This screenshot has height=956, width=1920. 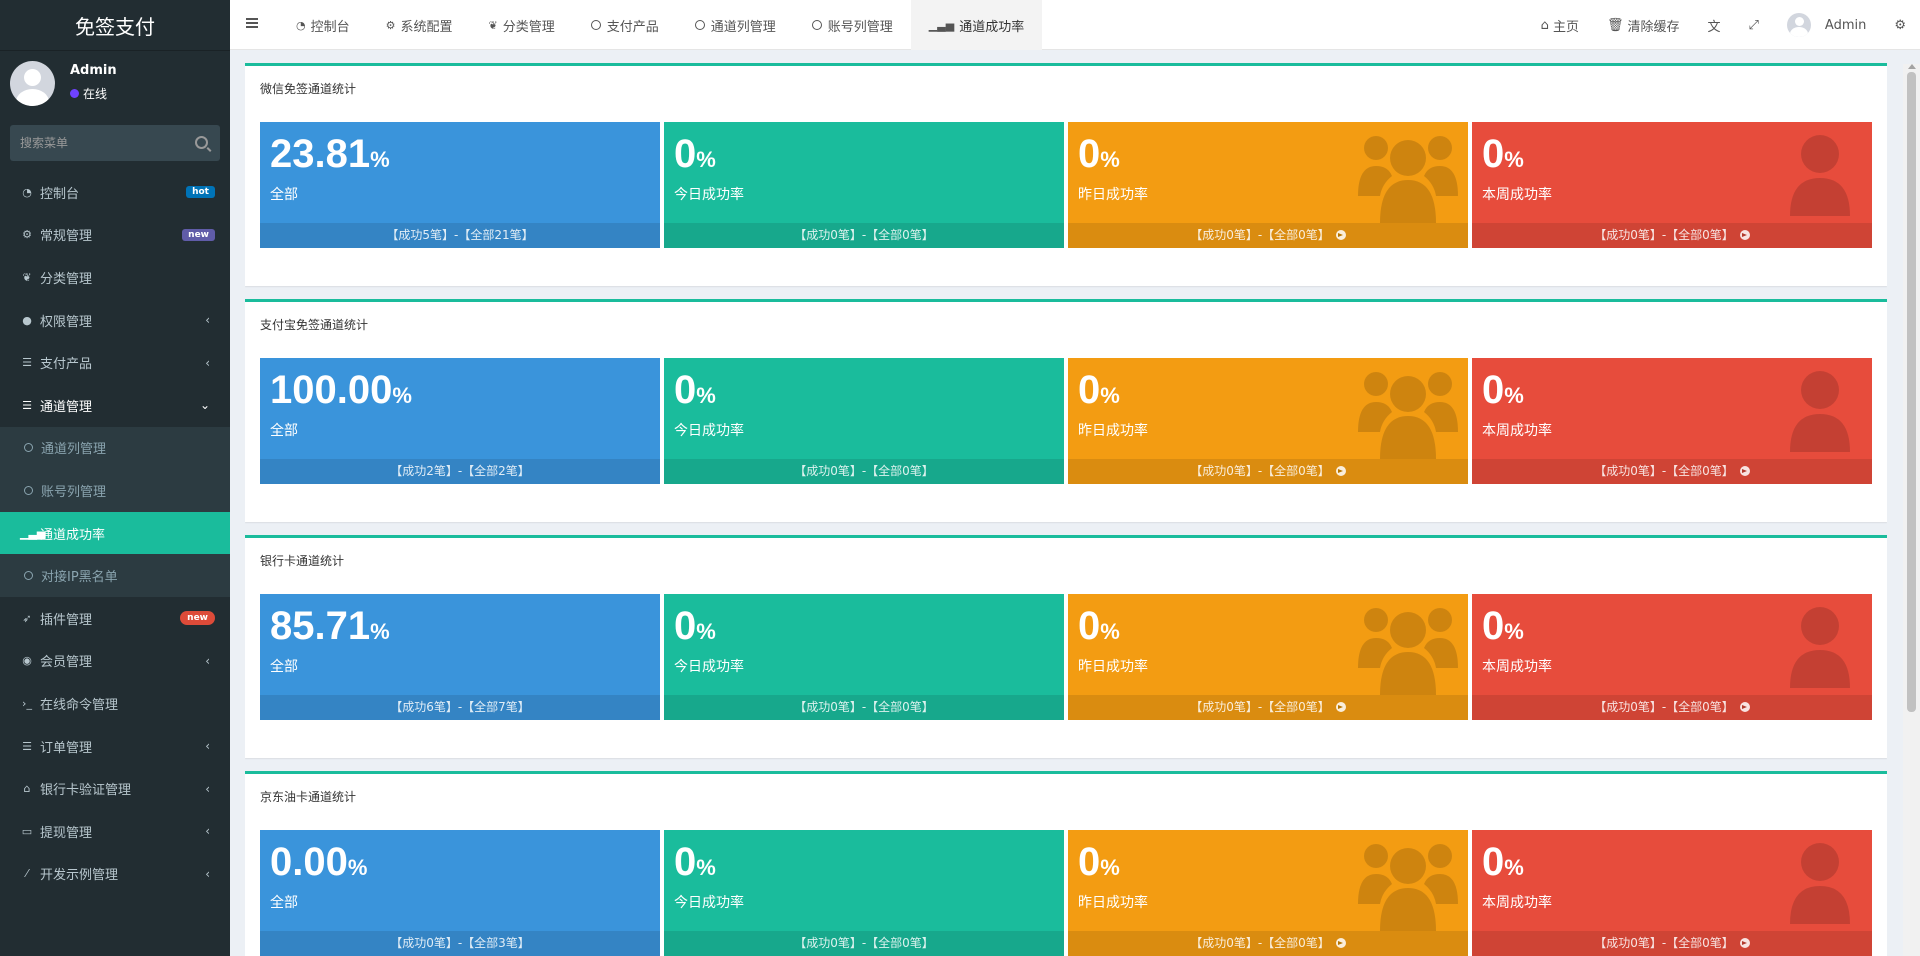 I want to click on user-icon, so click(x=1820, y=175).